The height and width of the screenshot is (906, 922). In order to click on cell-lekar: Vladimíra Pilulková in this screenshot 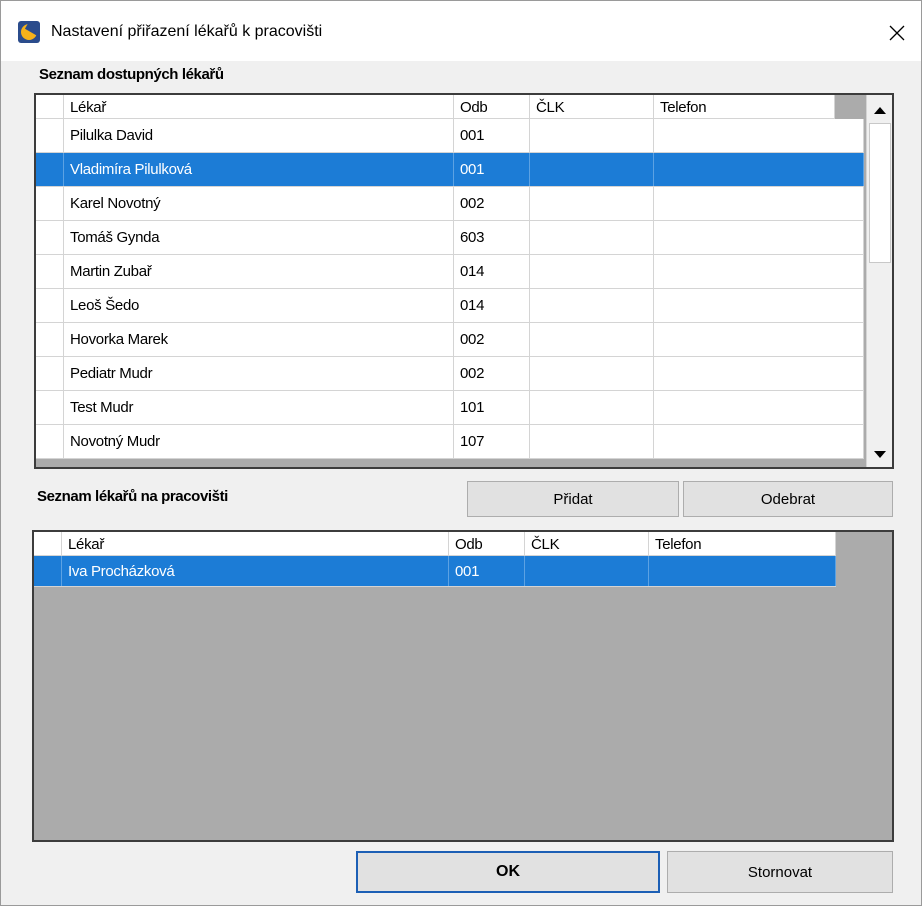, I will do `click(259, 169)`.